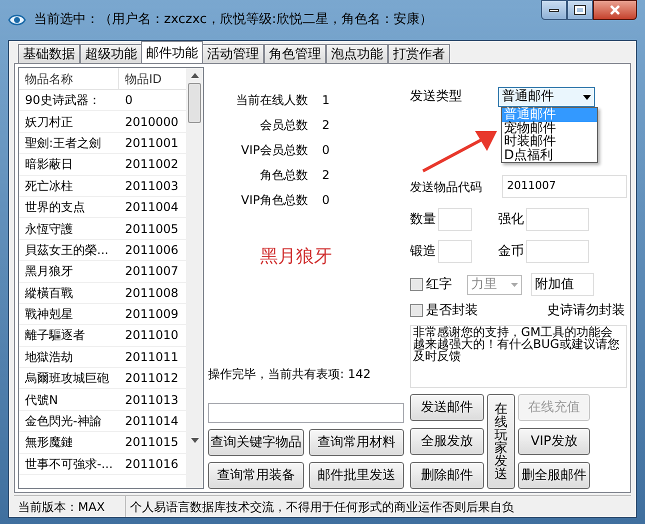  What do you see at coordinates (17, 20) in the screenshot?
I see `app-icon` at bounding box center [17, 20].